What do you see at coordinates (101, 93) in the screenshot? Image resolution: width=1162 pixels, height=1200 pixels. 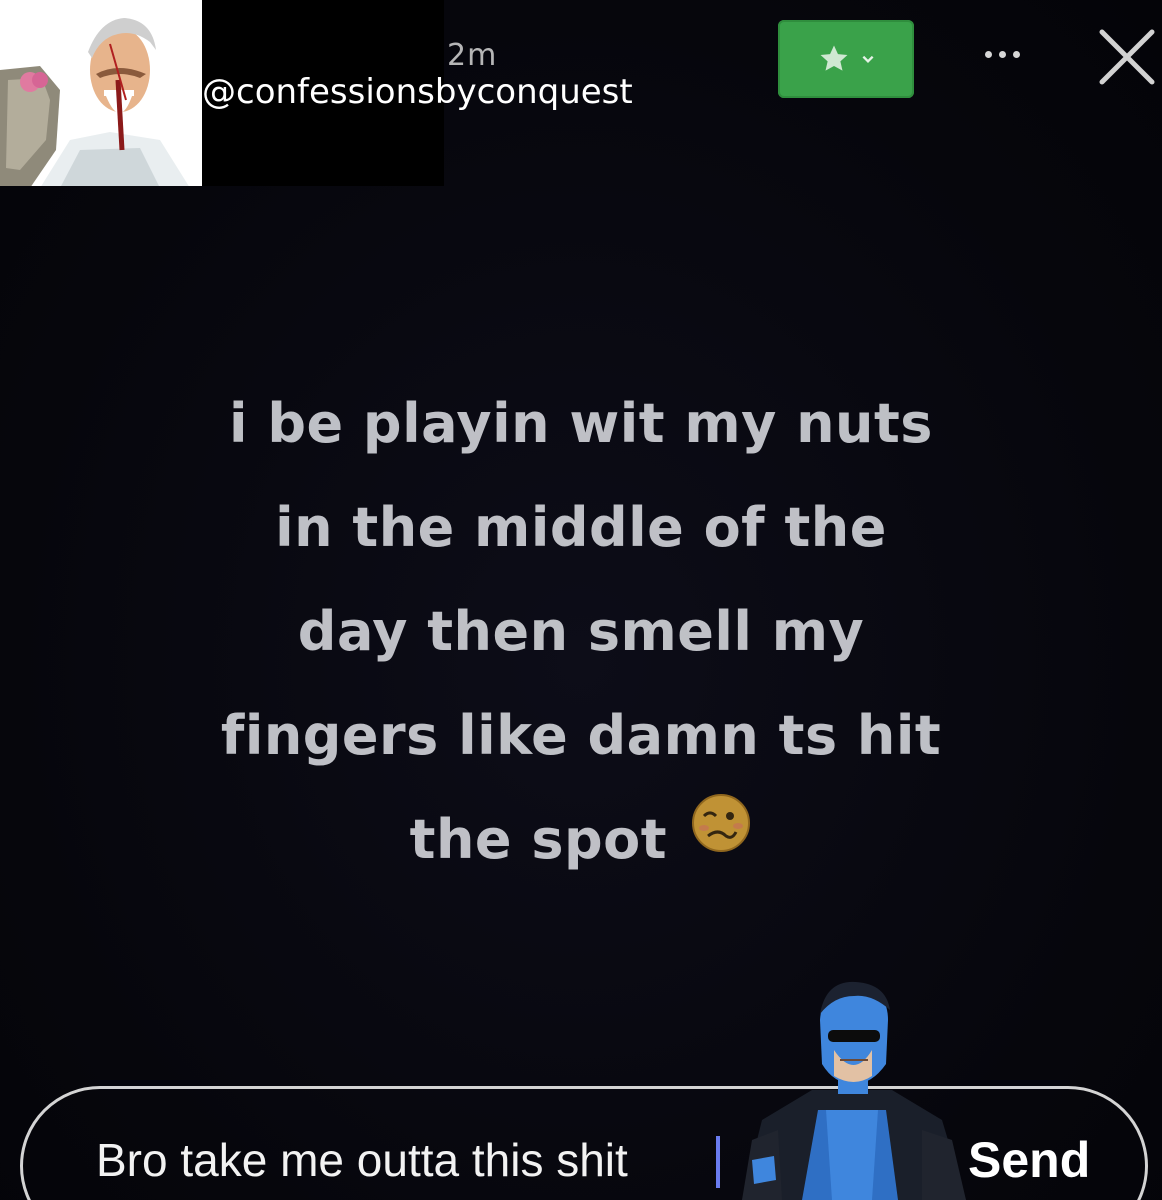 I see `avatar` at bounding box center [101, 93].